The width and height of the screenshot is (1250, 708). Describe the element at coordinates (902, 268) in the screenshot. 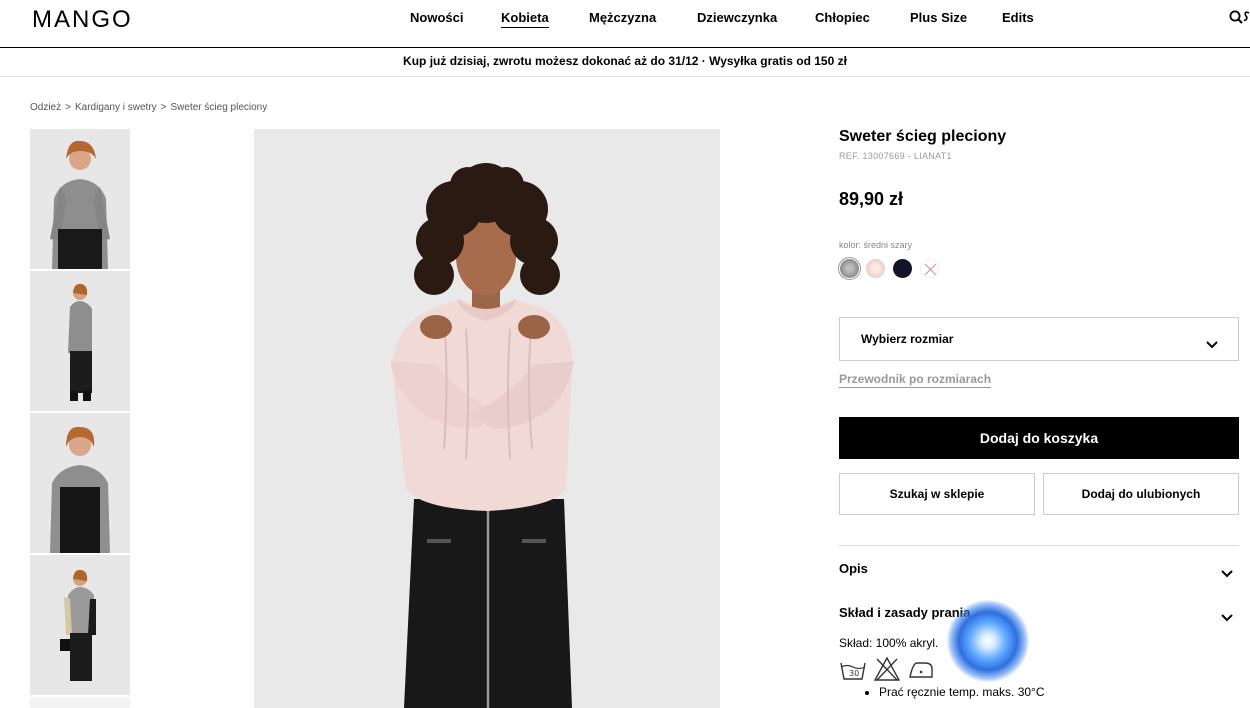

I see `swatch-navy` at that location.